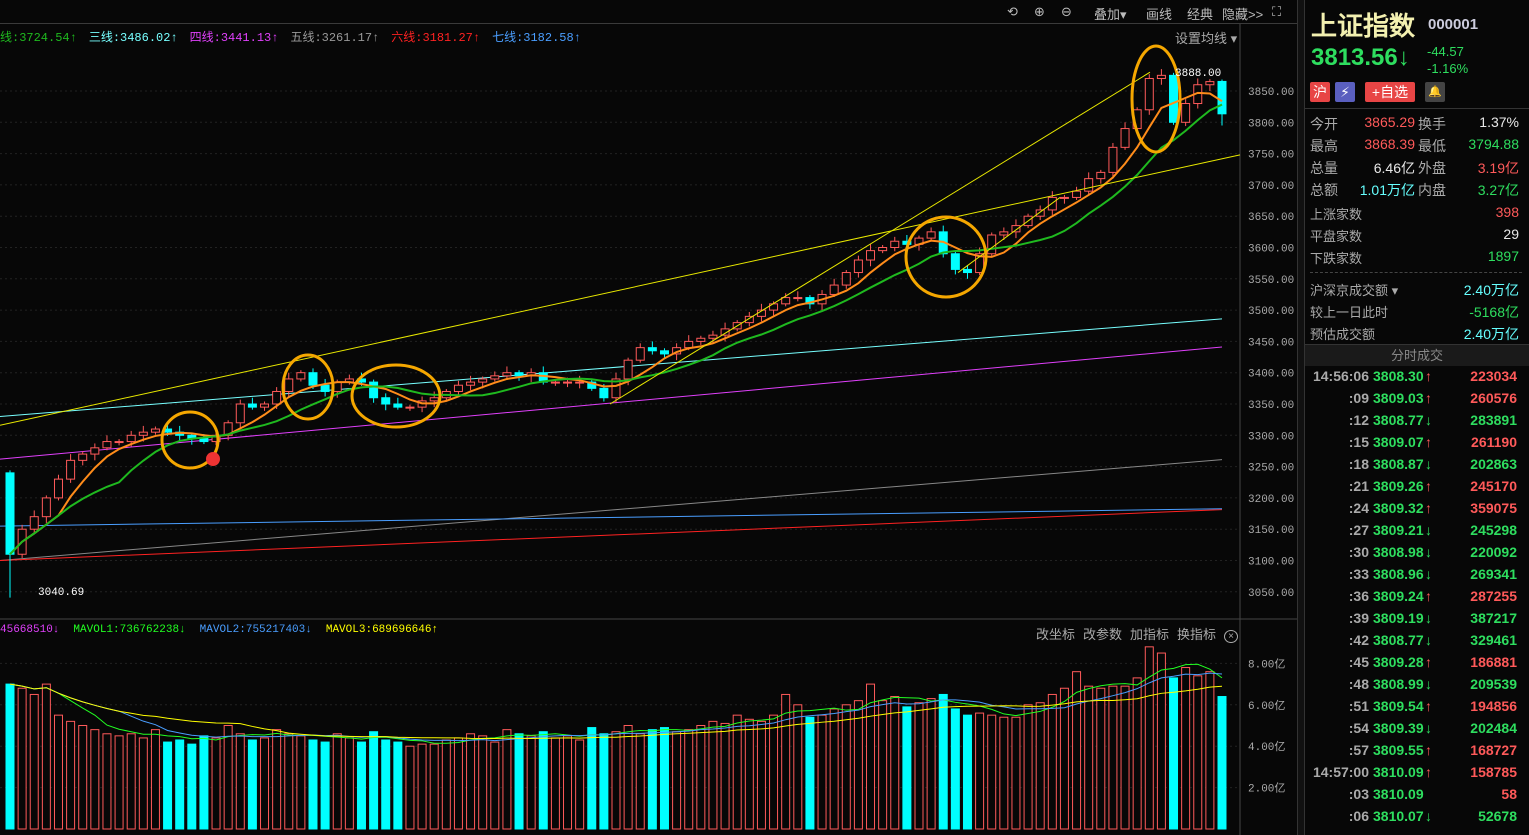  Describe the element at coordinates (1491, 290) in the screenshot. I see `turnover-value: 2.40万亿` at that location.